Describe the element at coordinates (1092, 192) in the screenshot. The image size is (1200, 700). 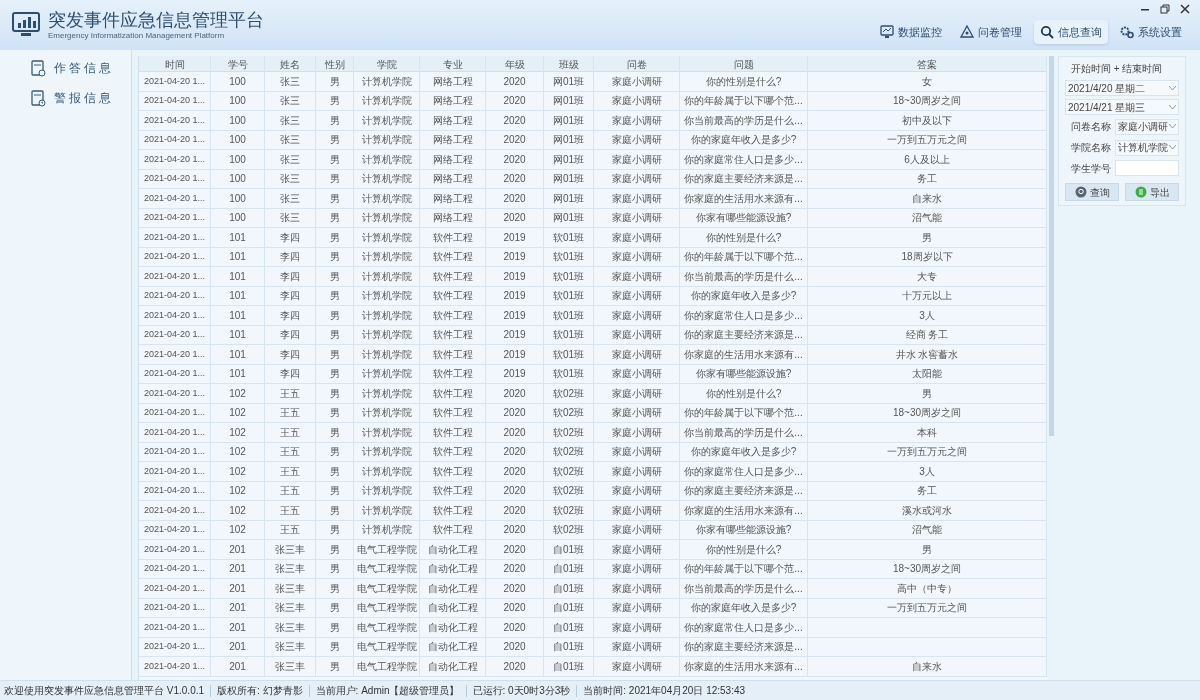
I see `action-button: 查询` at that location.